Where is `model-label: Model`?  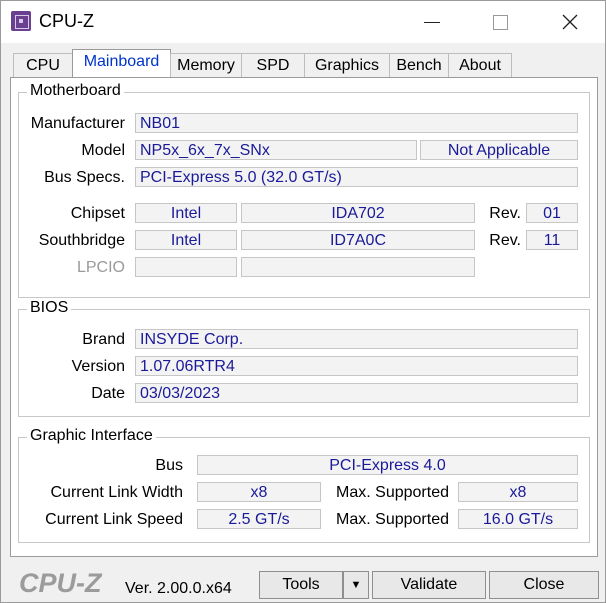
model-label: Model is located at coordinates (103, 150).